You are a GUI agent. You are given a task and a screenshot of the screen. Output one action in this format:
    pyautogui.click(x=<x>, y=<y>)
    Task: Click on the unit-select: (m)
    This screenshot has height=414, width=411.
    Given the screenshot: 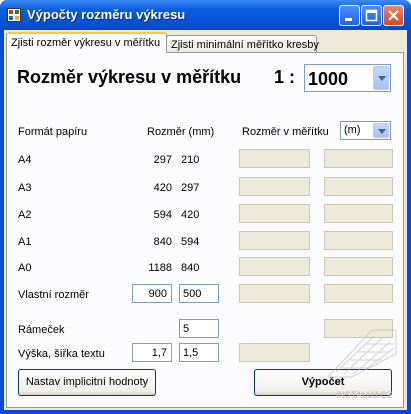 What is the action you would take?
    pyautogui.click(x=365, y=130)
    